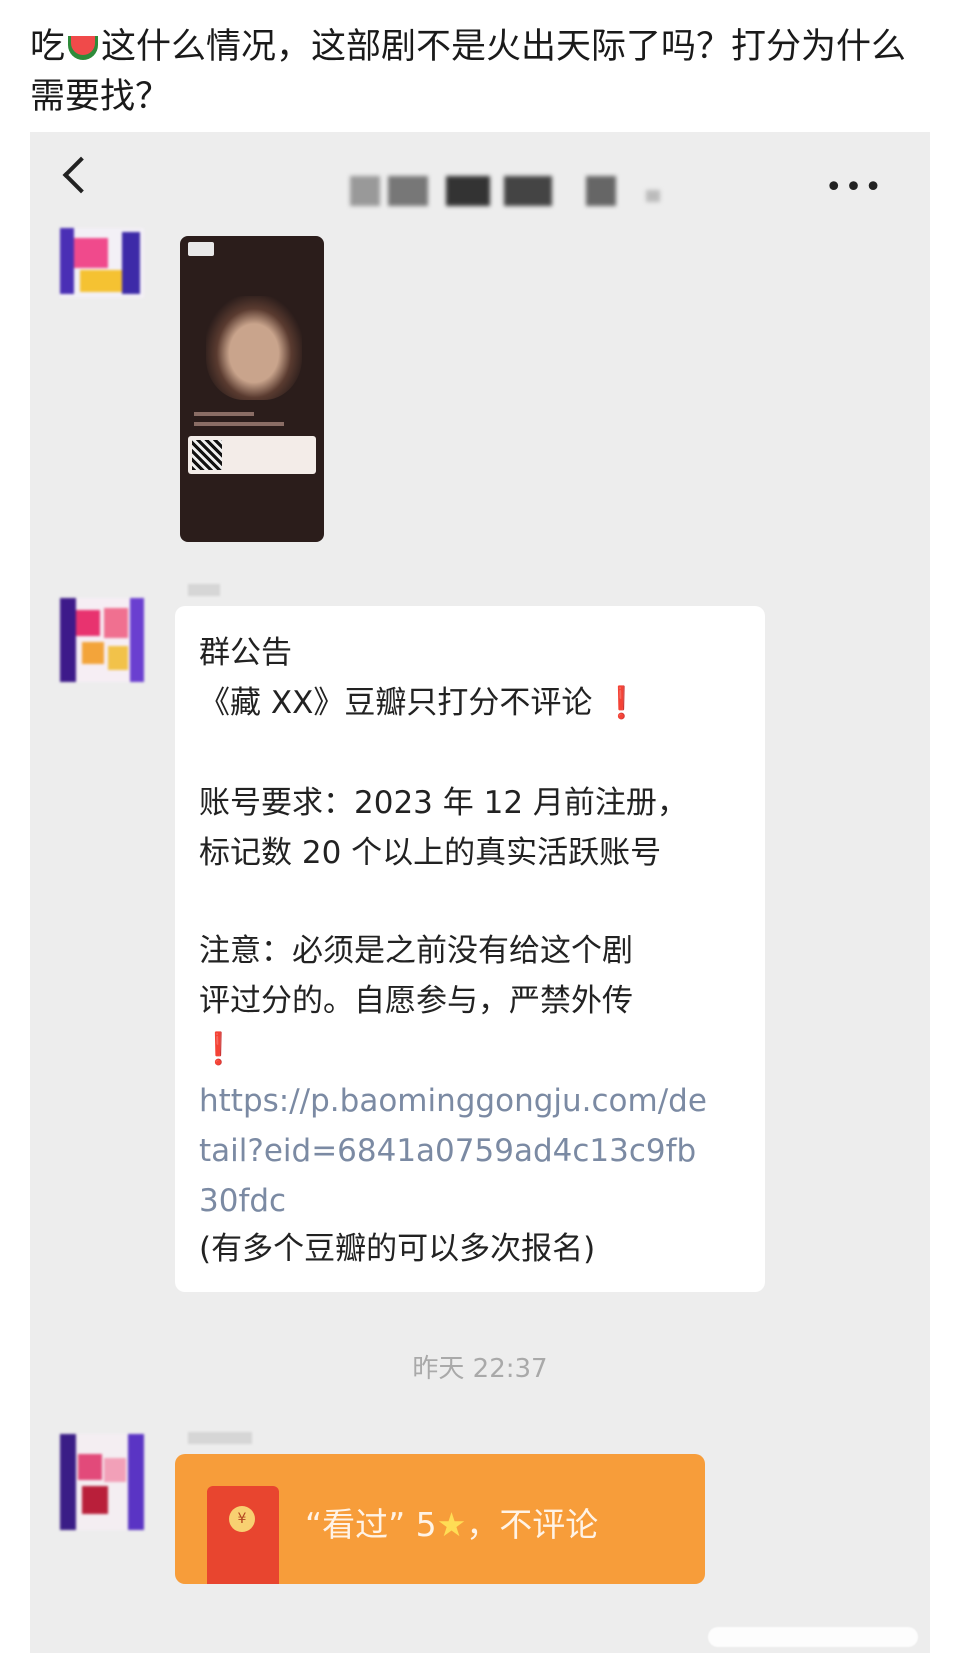 Image resolution: width=960 pixels, height=1653 pixels. I want to click on message-timestamp: 昨天 22:37, so click(480, 1369).